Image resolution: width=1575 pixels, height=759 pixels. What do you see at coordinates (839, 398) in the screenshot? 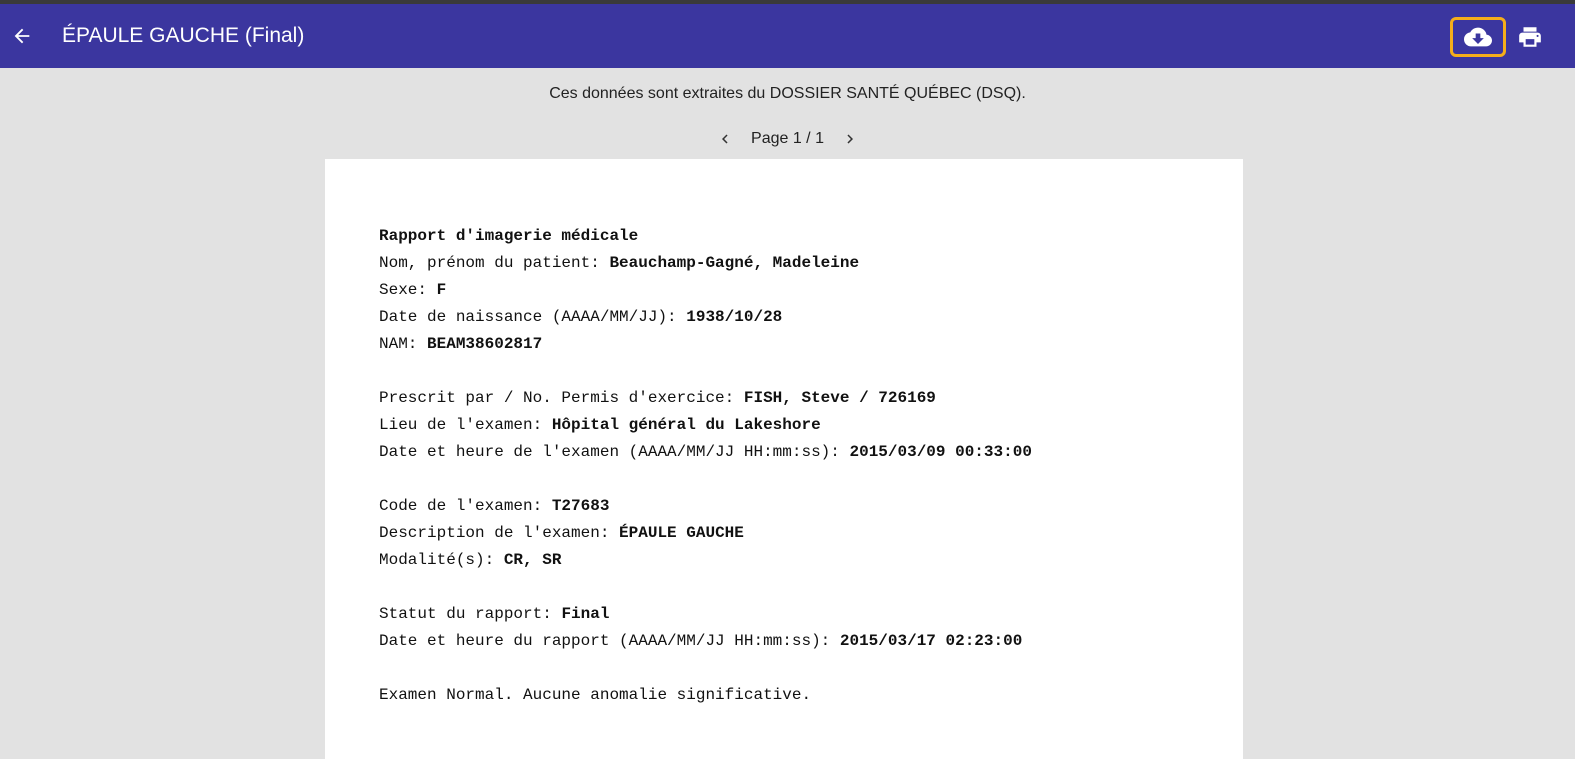
I see `field-value: FISH, Steve / 726169` at bounding box center [839, 398].